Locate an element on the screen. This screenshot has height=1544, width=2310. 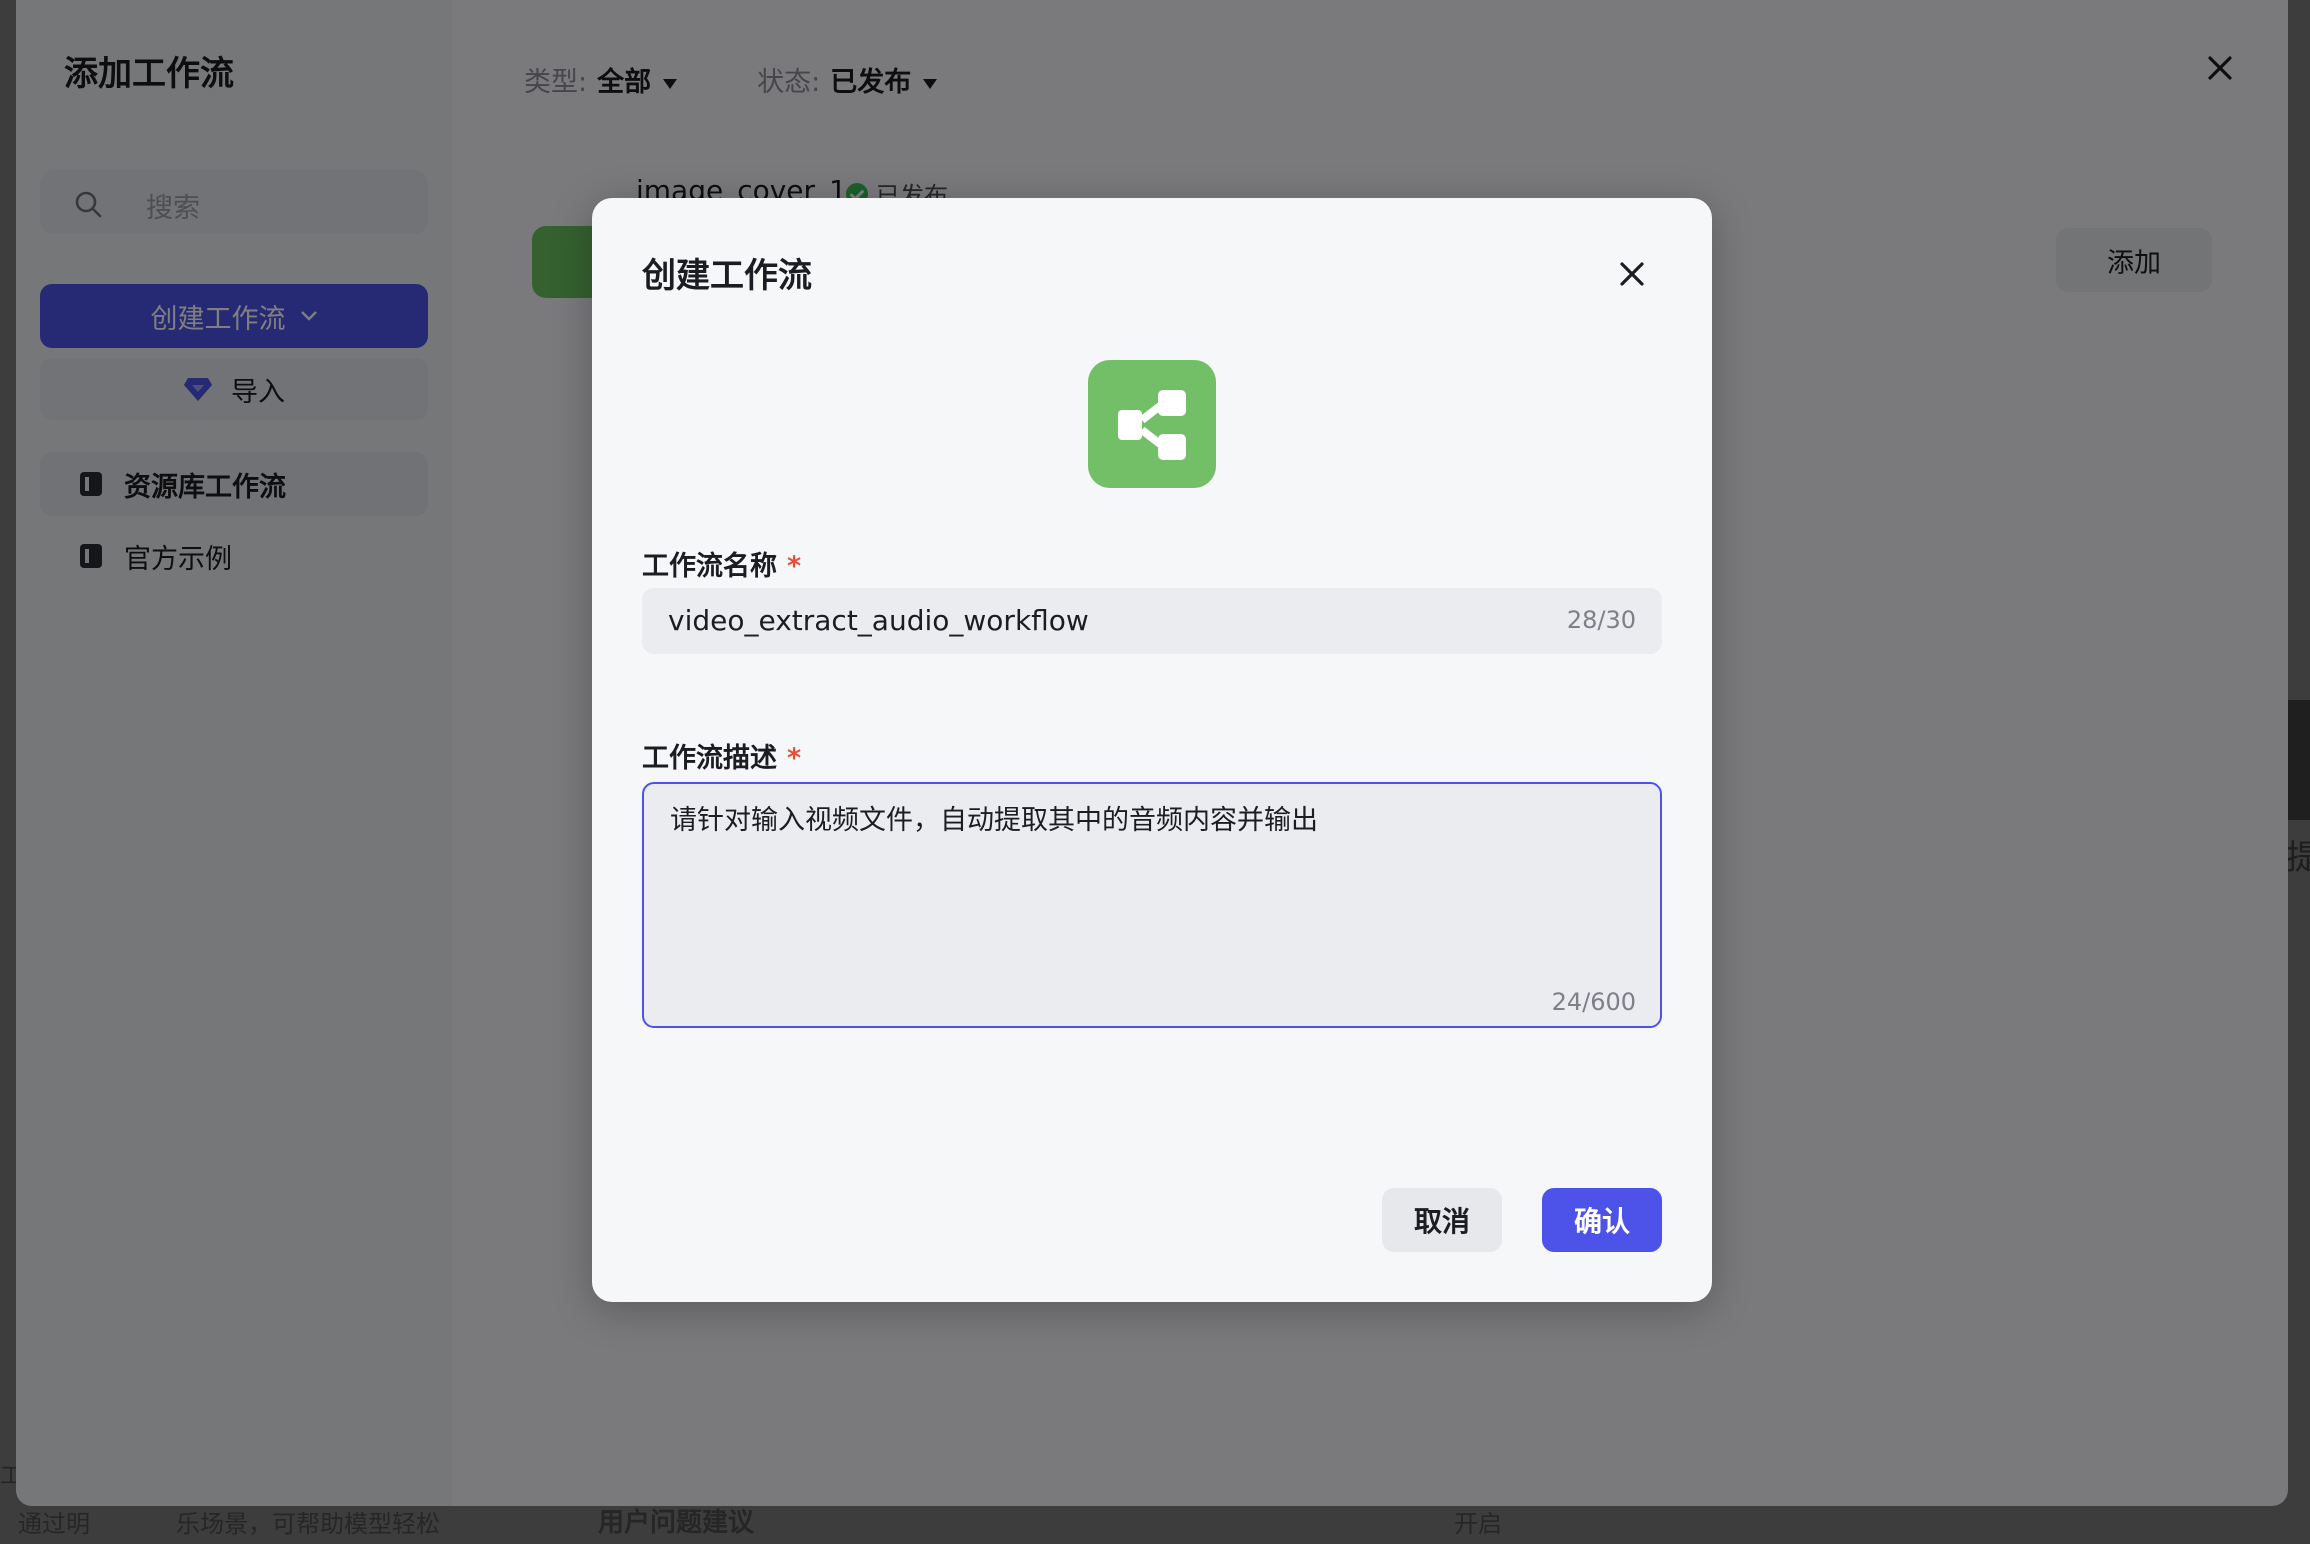
workflow-description-label: 工作流描述 * is located at coordinates (721, 755).